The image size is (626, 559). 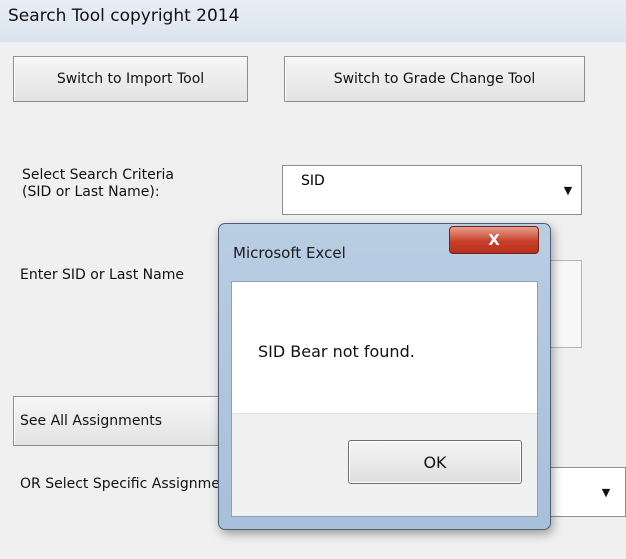 I want to click on title-bar: Search Tool copyright 2014, so click(x=313, y=21).